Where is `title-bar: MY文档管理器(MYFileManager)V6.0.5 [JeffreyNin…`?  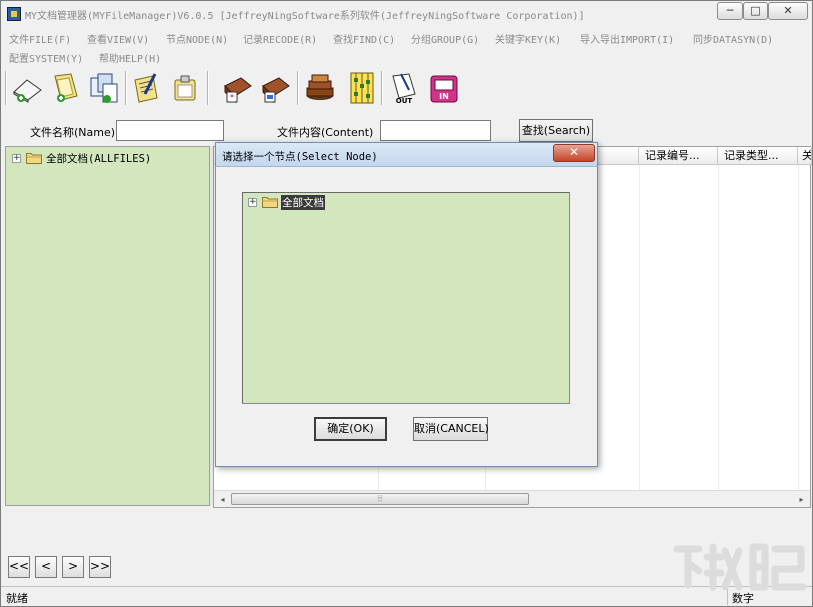
title-bar: MY文档管理器(MYFileManager)V6.0.5 [JeffreyNin… is located at coordinates (406, 14).